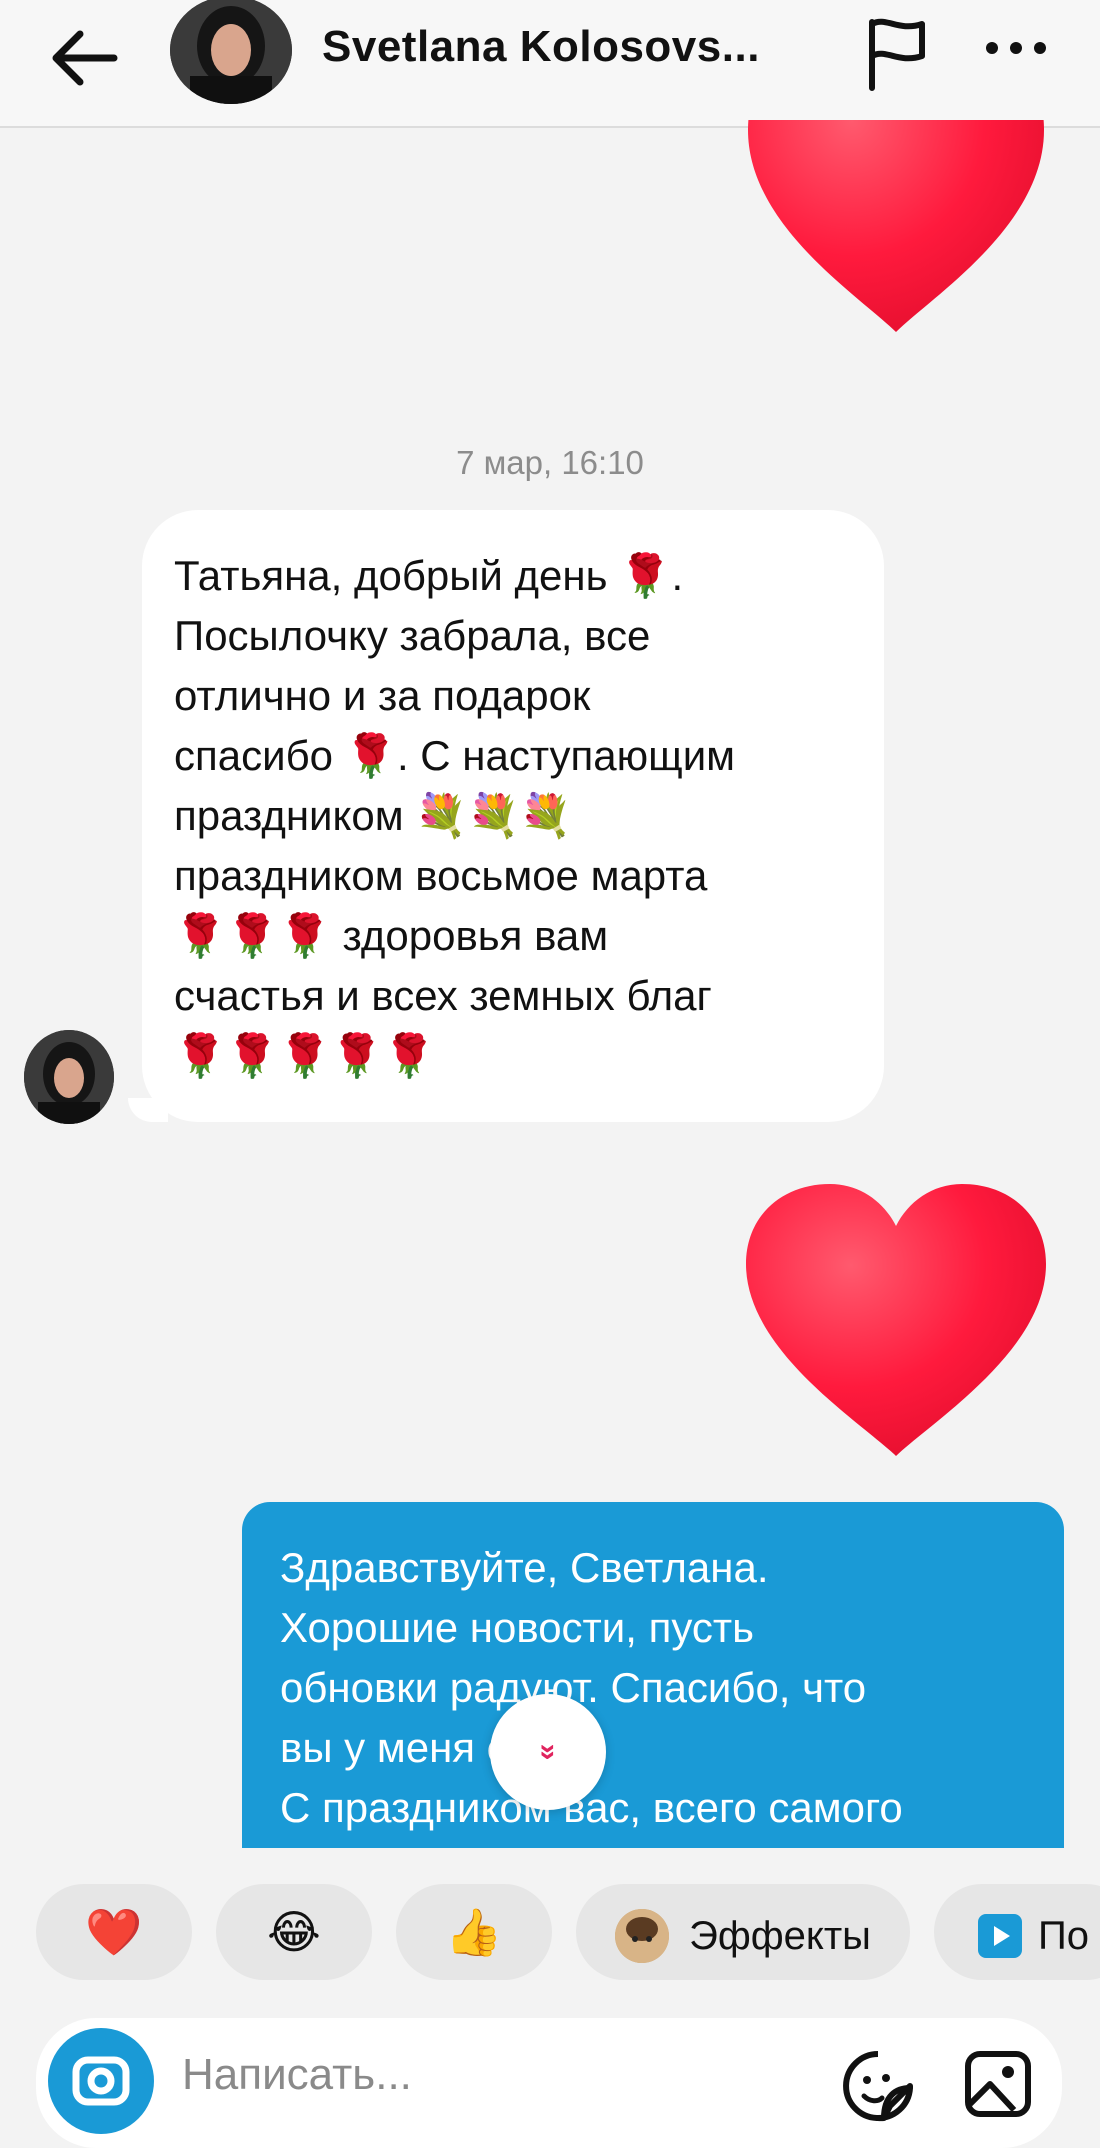 This screenshot has height=2148, width=1100. Describe the element at coordinates (231, 52) in the screenshot. I see `contact-avatar` at that location.